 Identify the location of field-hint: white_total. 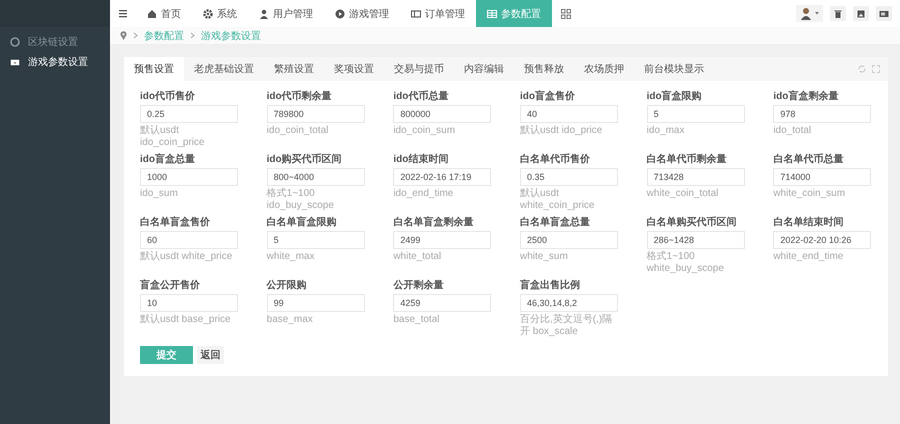
(417, 257).